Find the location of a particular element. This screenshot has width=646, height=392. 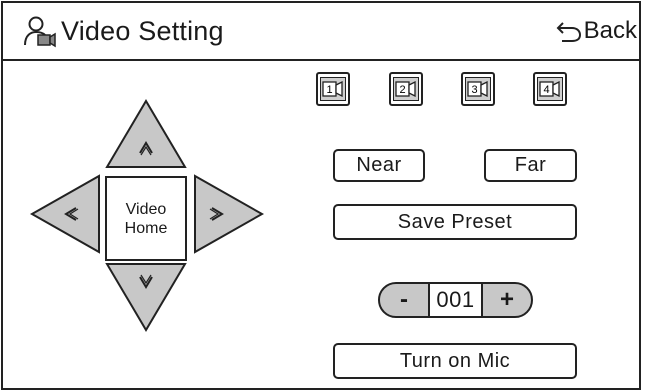

camera-4-number: 4 is located at coordinates (546, 90).